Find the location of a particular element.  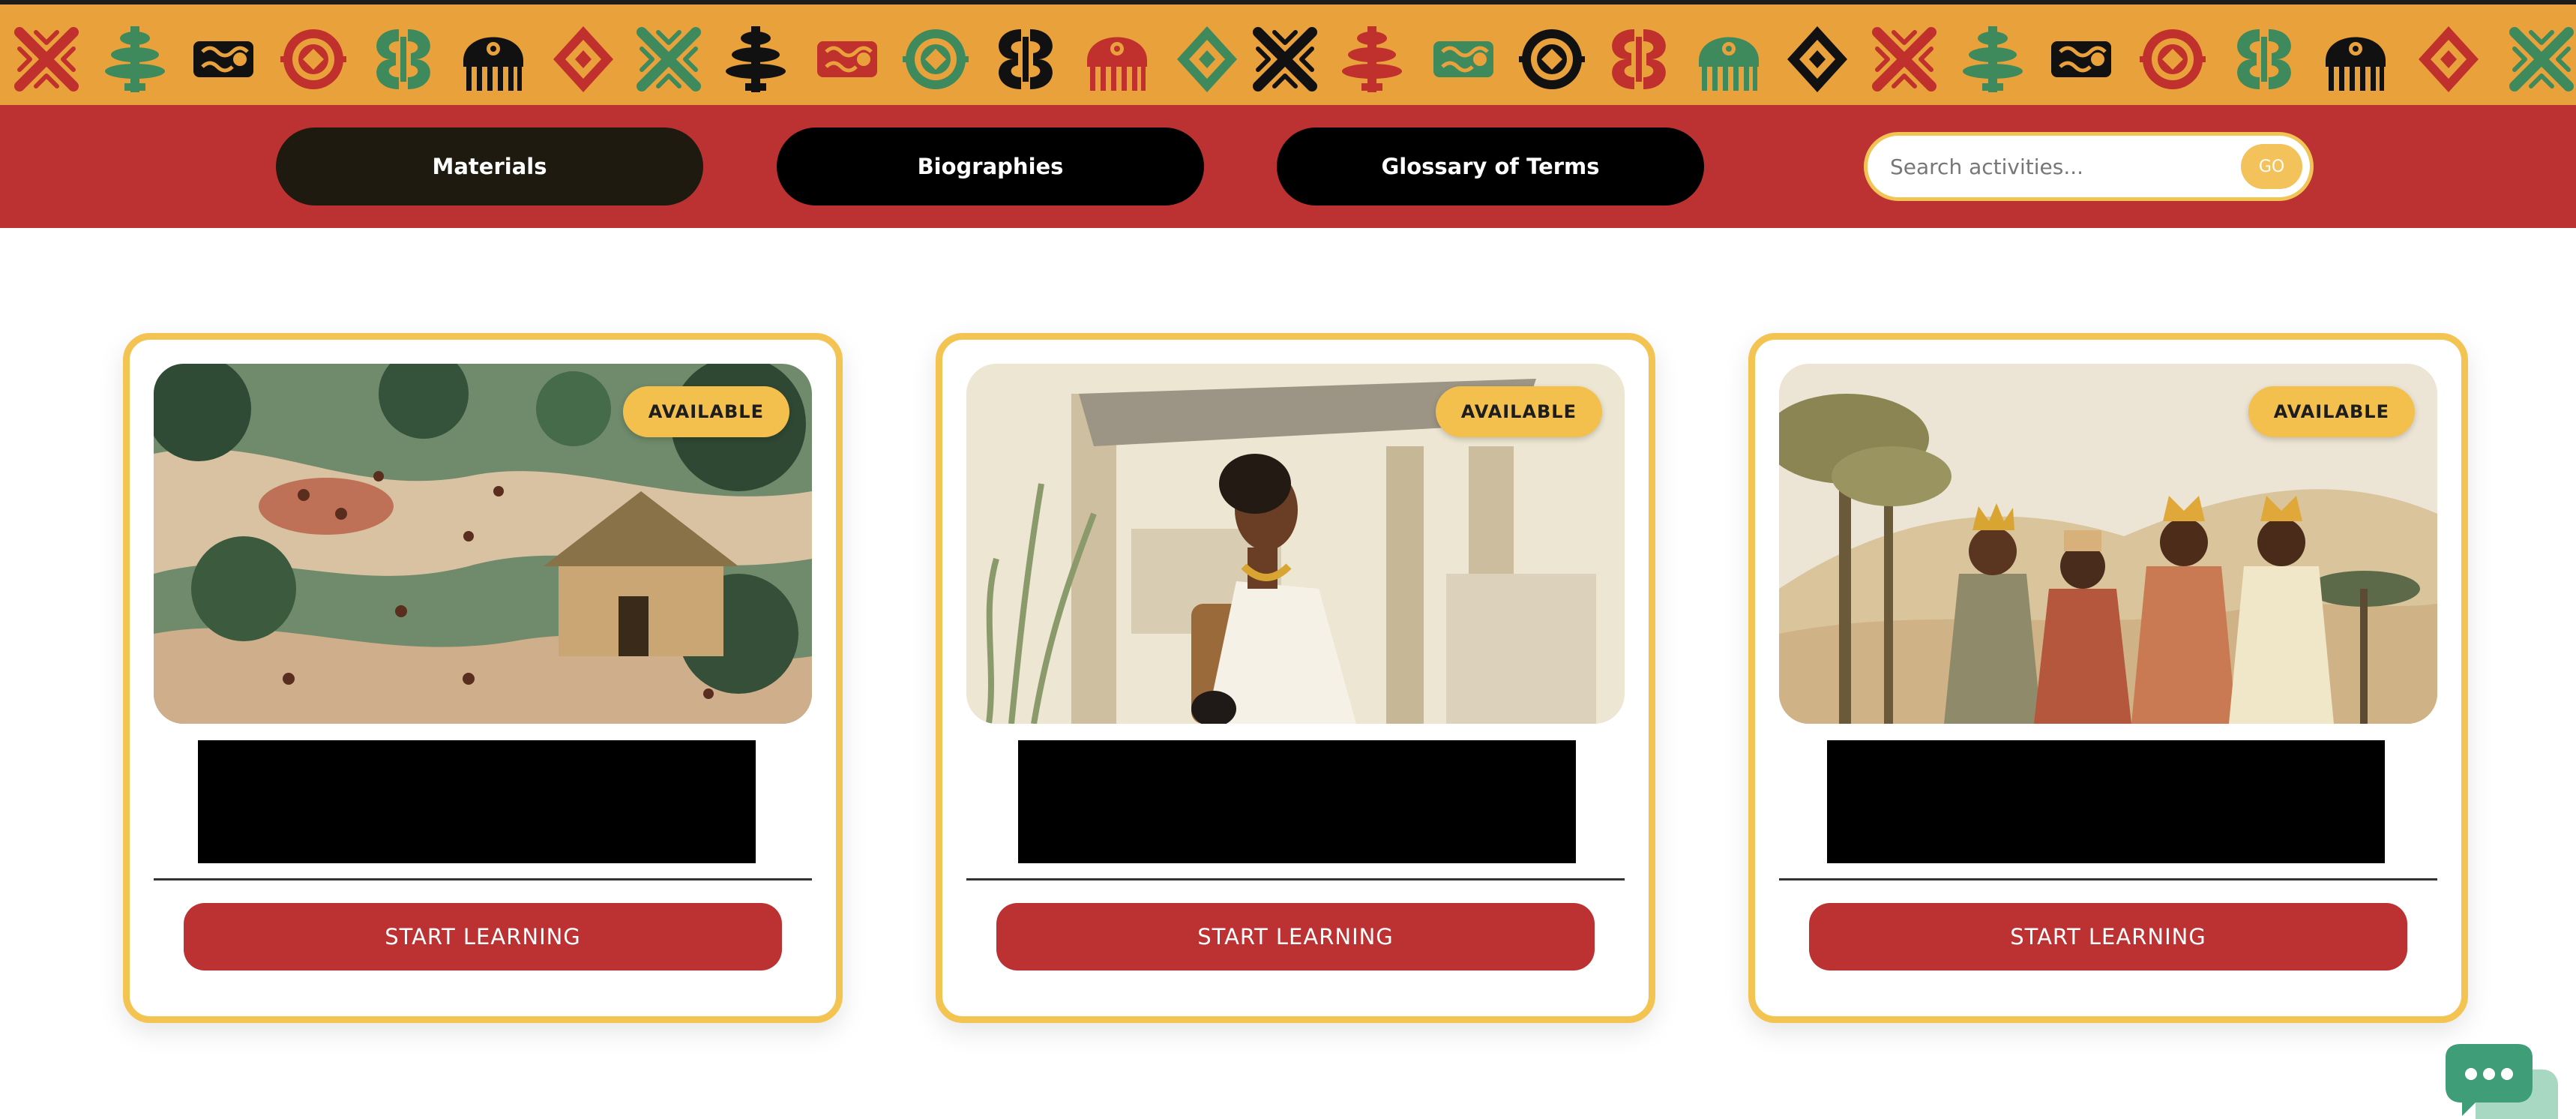

header-pattern-band is located at coordinates (1288, 52).